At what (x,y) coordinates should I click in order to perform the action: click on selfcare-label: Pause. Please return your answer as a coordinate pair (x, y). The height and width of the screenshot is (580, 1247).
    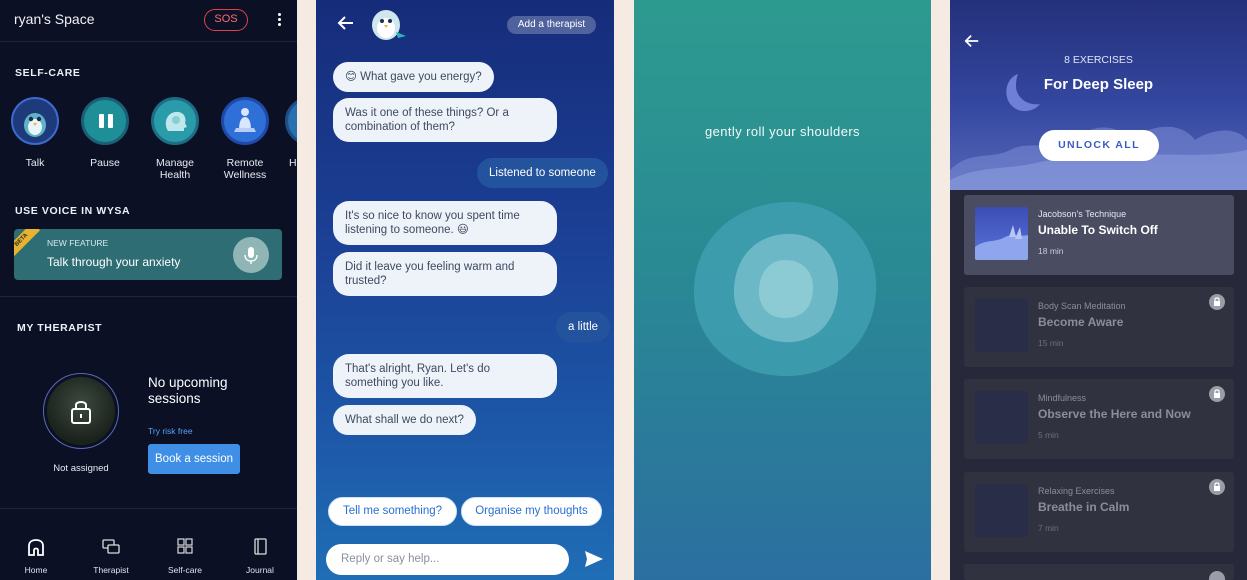
    Looking at the image, I should click on (105, 163).